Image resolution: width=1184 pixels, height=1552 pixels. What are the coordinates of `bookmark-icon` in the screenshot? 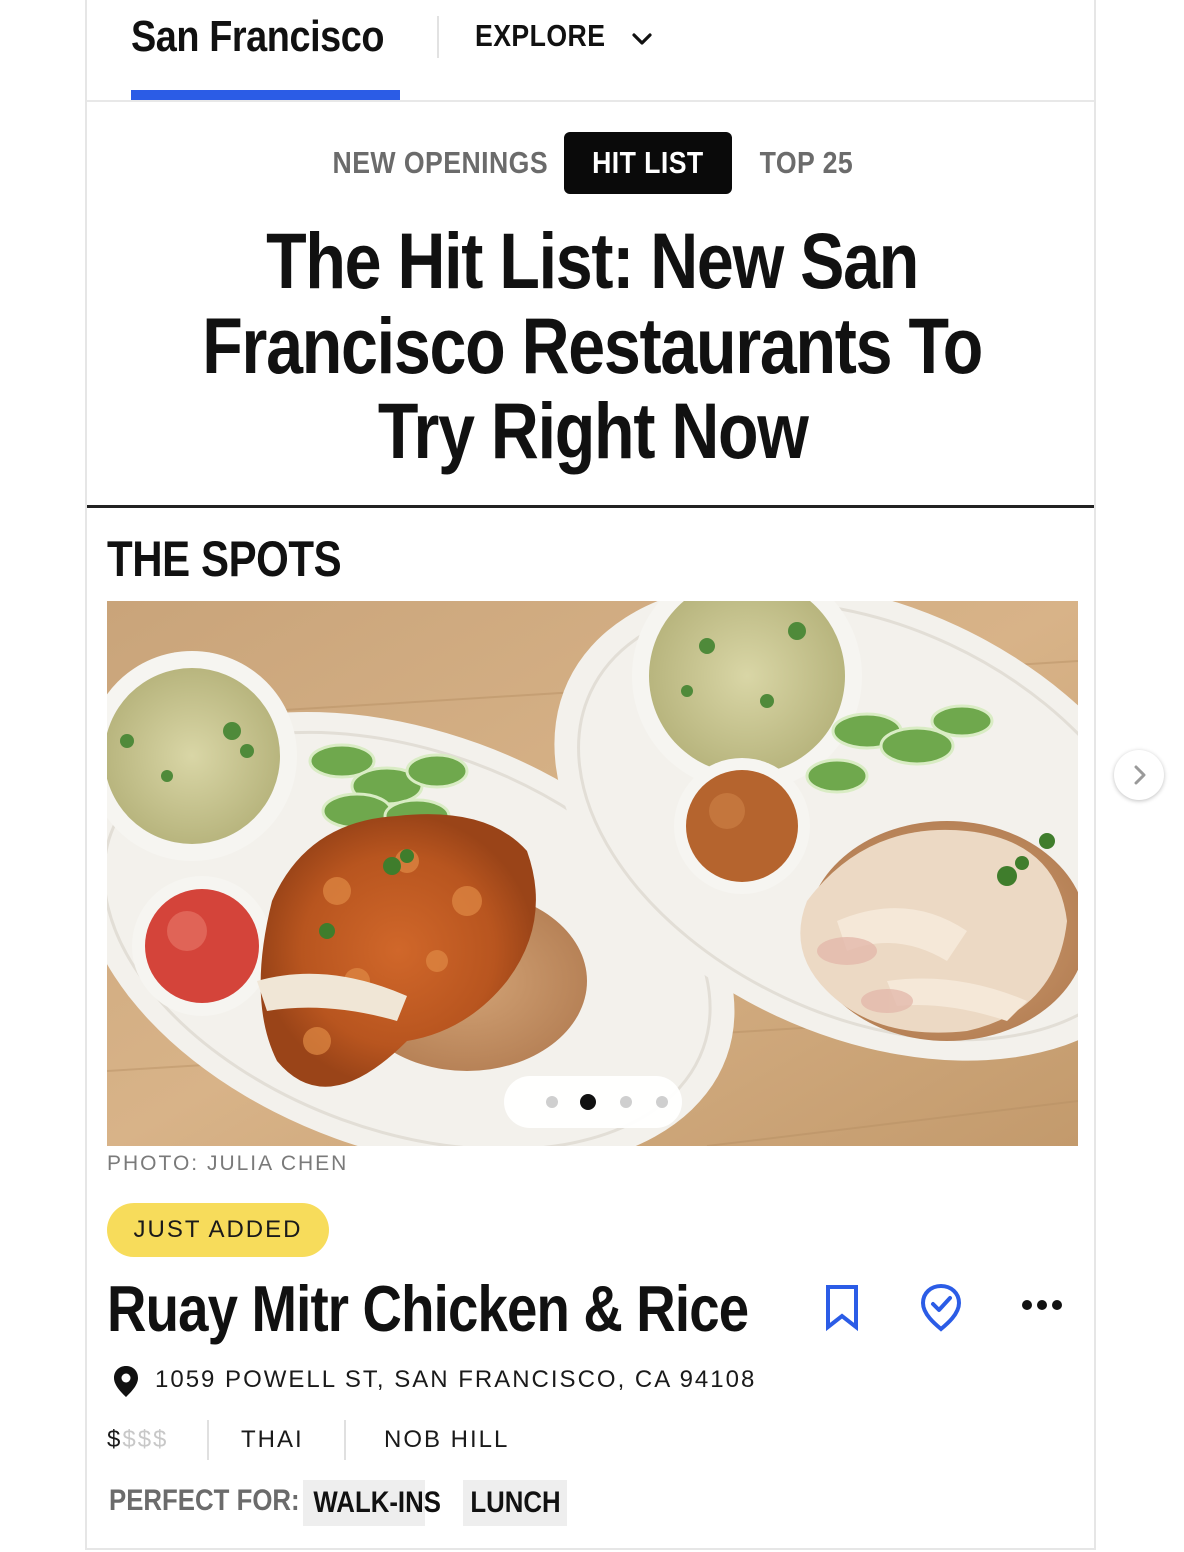 It's located at (842, 1308).